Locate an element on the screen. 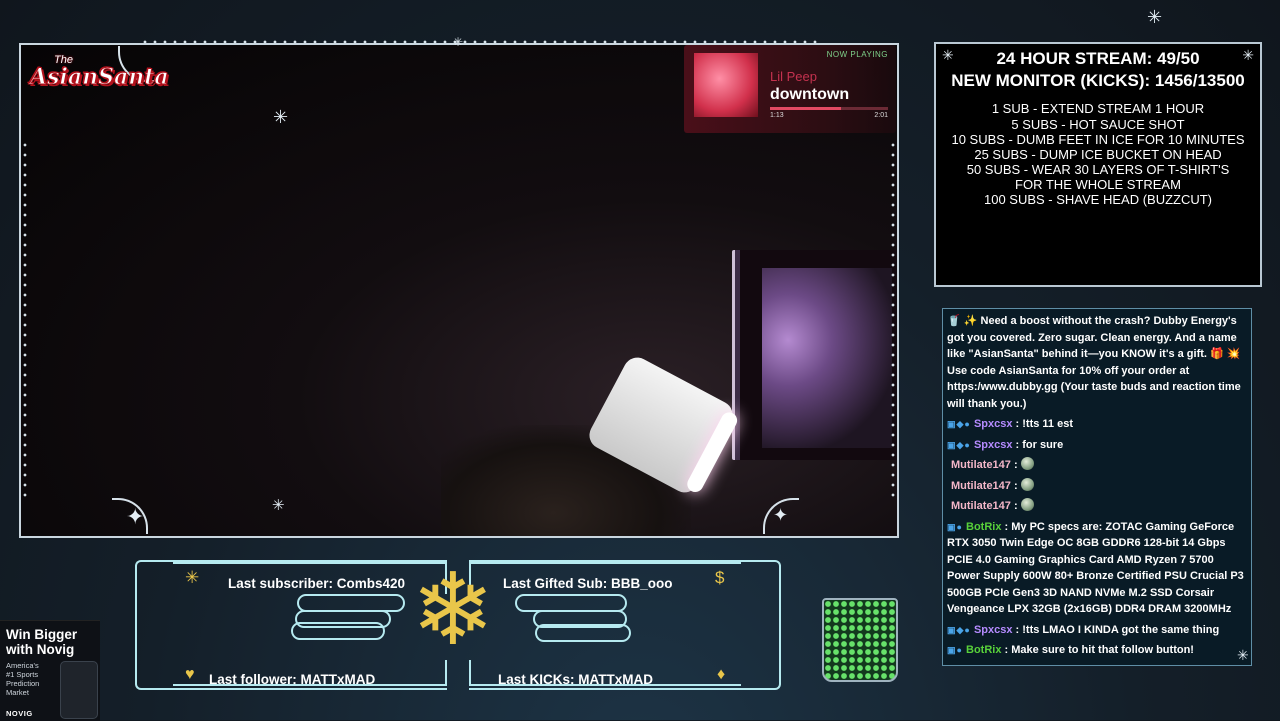  sub-goal-item: 5 SUBS - HOT SAUCE SHOT is located at coordinates (1098, 124).